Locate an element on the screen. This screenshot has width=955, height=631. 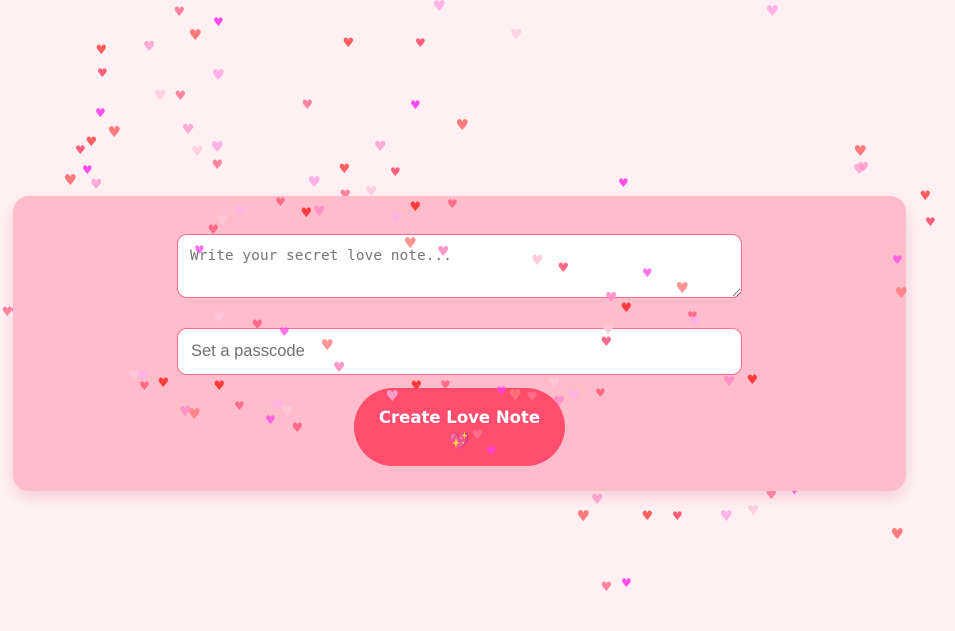
love-note-textarea is located at coordinates (459, 266).